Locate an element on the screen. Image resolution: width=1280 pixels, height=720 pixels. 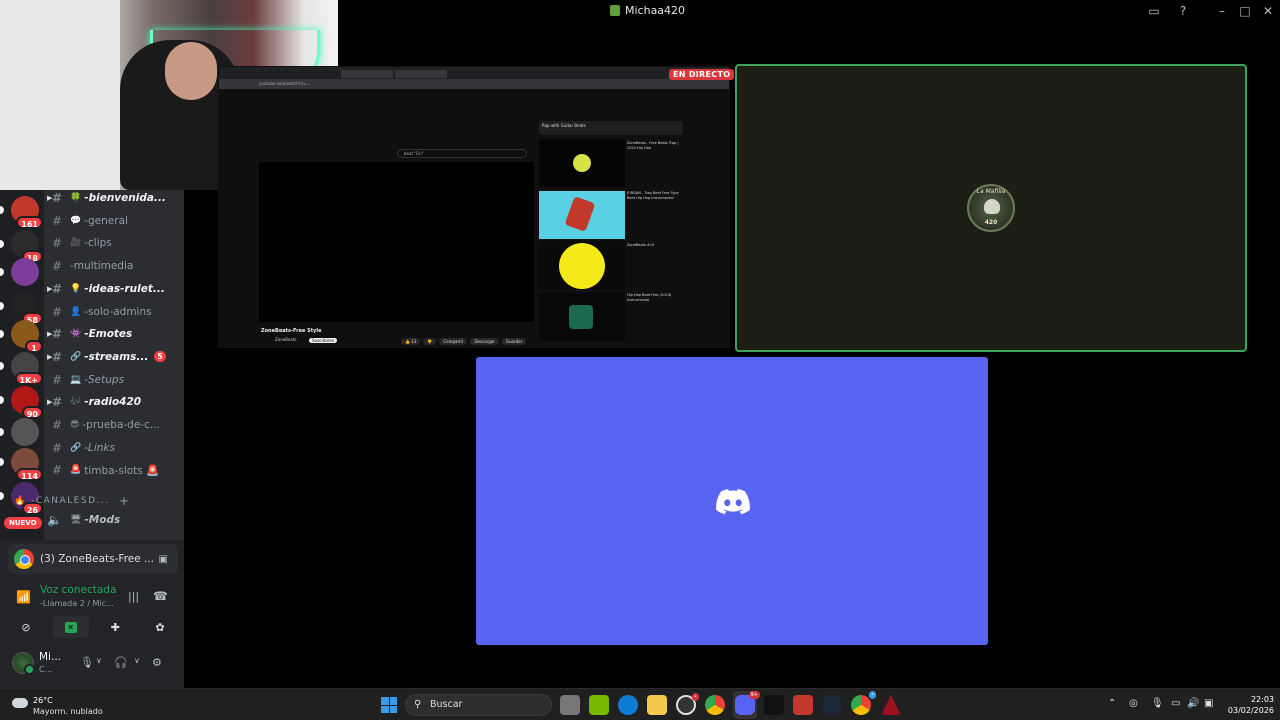
minimize-button: – is located at coordinates (1222, 11).